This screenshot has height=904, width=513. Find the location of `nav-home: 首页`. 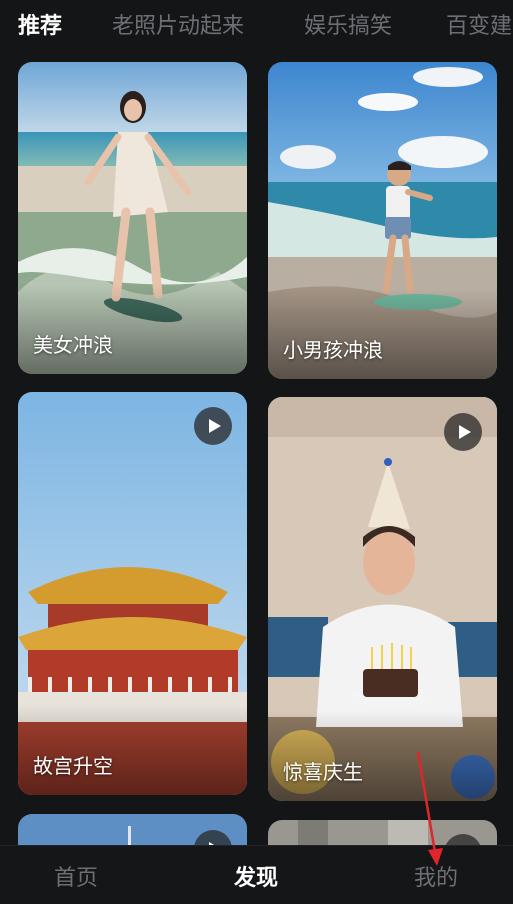

nav-home: 首页 is located at coordinates (76, 879).